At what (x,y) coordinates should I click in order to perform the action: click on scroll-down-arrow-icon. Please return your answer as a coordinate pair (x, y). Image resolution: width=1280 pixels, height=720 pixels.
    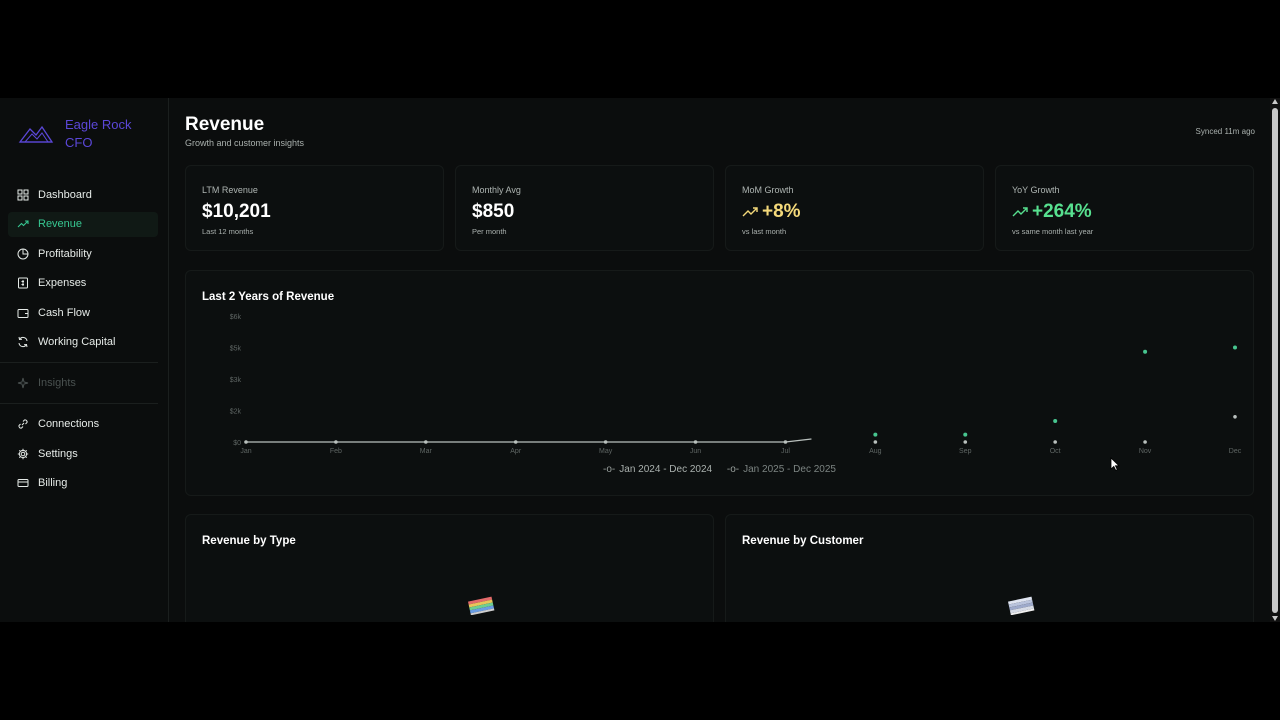
    Looking at the image, I should click on (1275, 618).